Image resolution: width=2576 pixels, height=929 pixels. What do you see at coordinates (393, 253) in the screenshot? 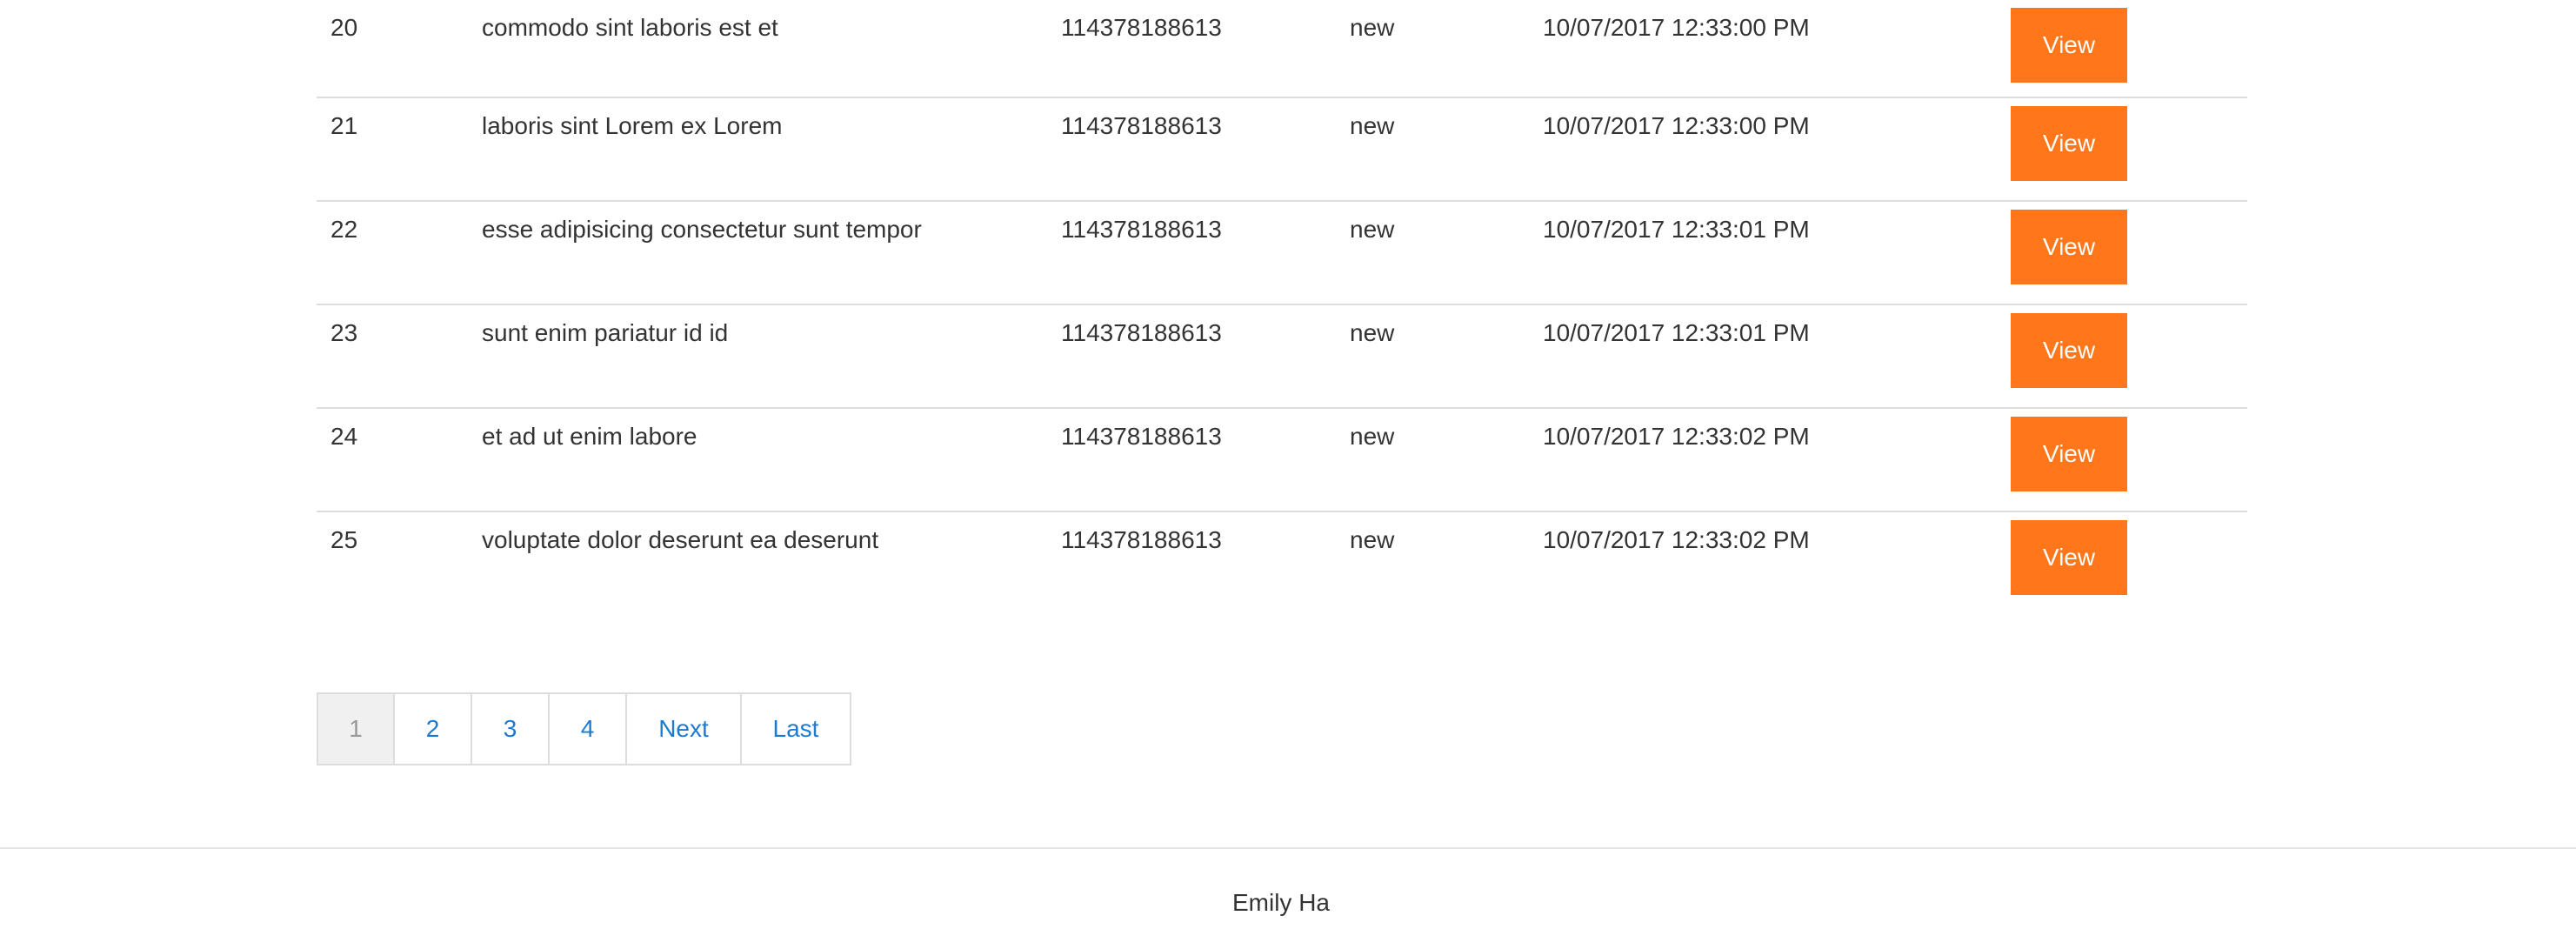
I see `row-id-cell: 22` at bounding box center [393, 253].